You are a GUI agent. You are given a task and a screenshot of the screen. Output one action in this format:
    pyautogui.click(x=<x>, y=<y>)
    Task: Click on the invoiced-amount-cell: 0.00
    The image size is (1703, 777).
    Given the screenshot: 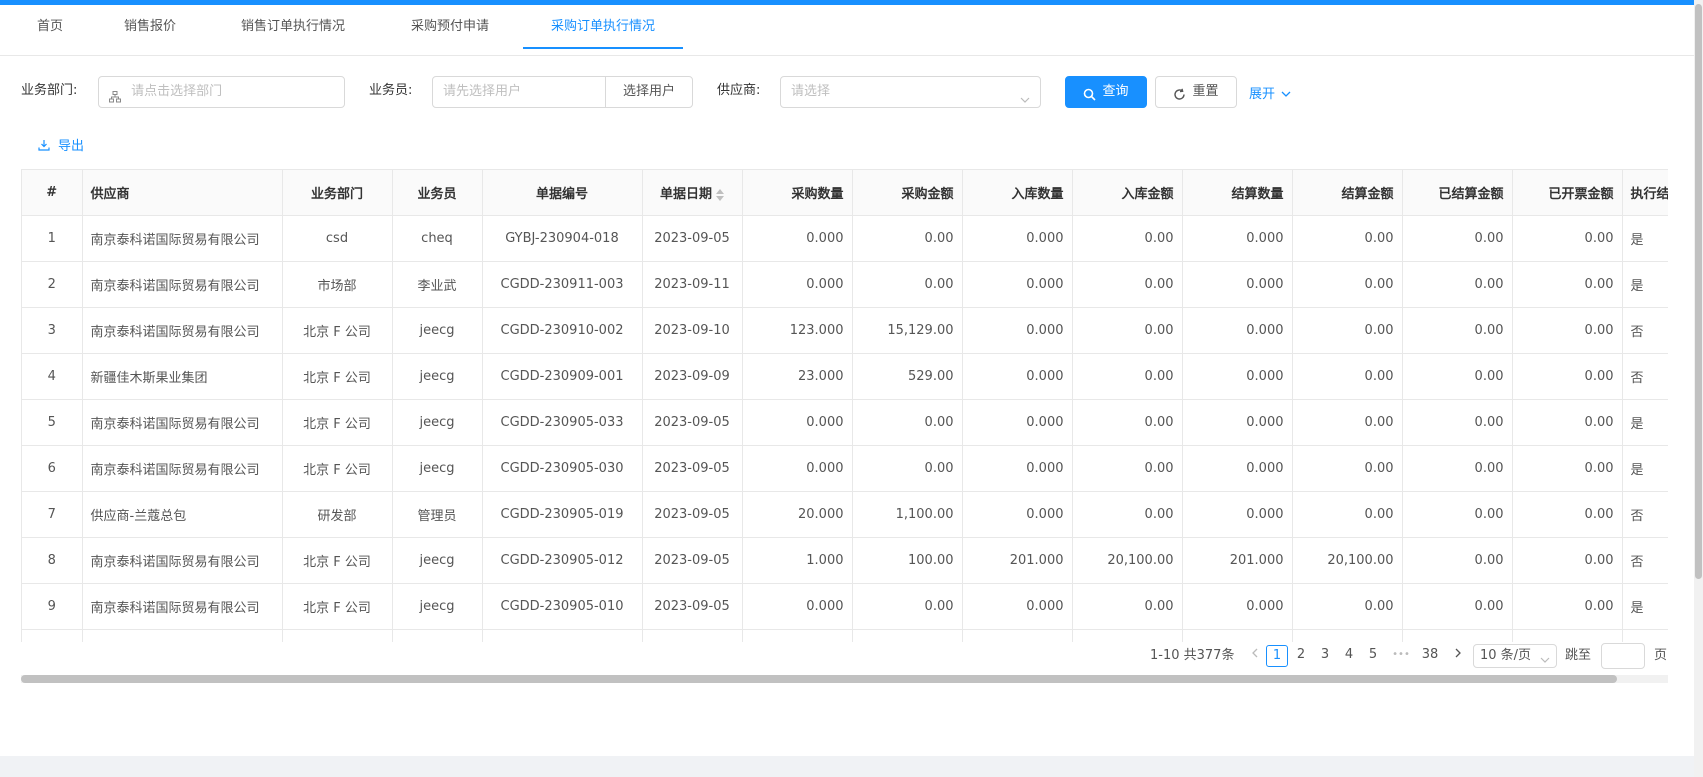 What is the action you would take?
    pyautogui.click(x=1567, y=330)
    